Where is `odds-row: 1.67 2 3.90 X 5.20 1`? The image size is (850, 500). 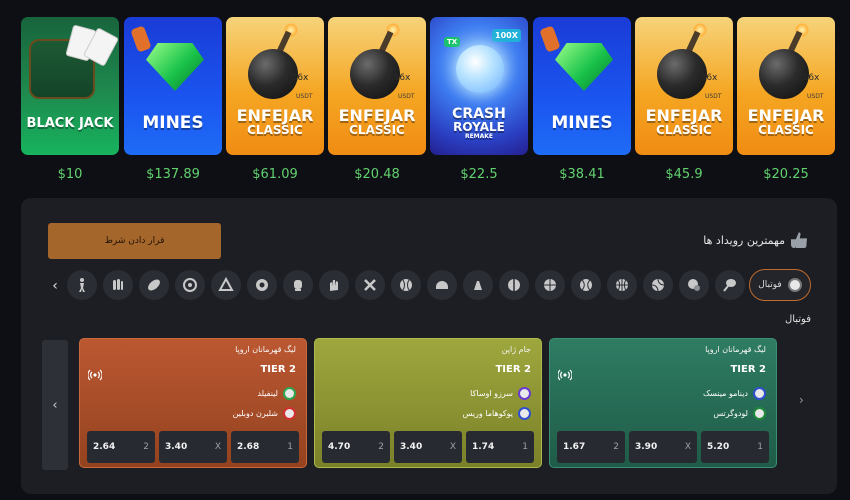
odds-row: 1.67 2 3.90 X 5.20 1 is located at coordinates (663, 447).